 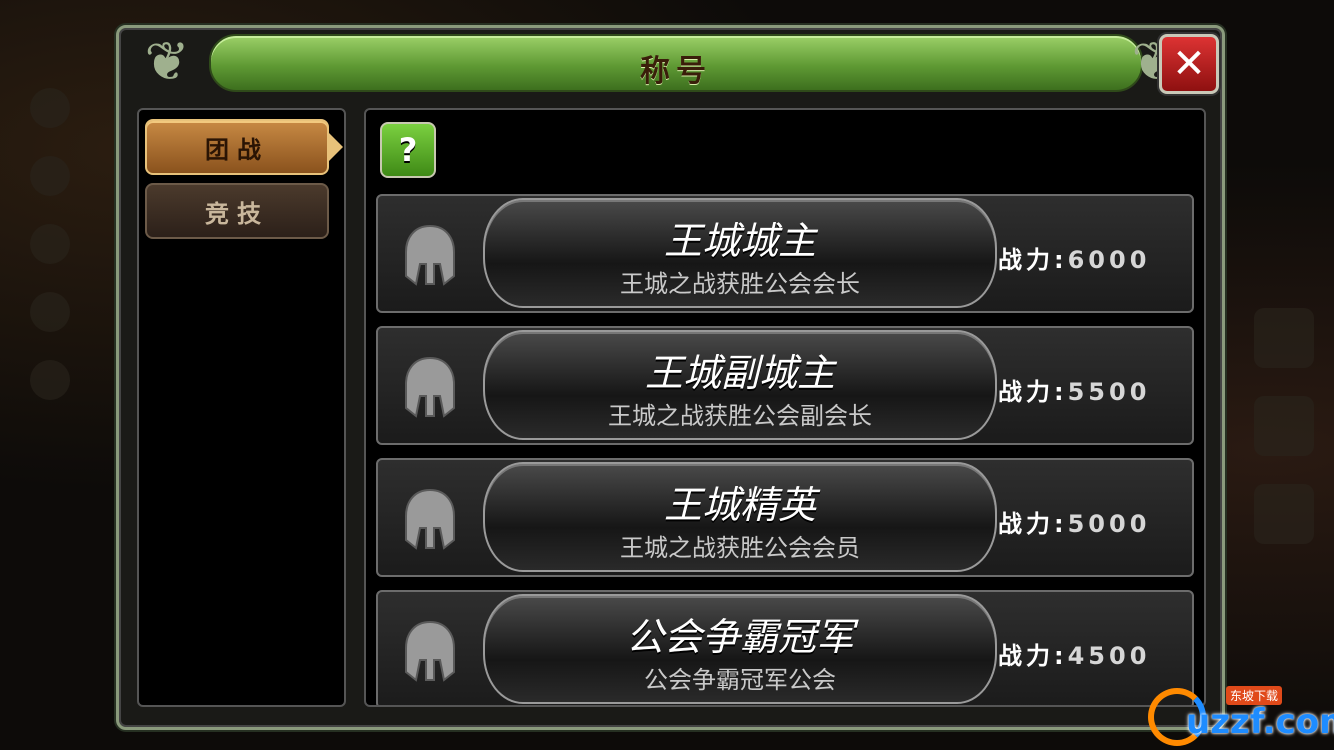 I want to click on background-left-menu, so click(x=50, y=360).